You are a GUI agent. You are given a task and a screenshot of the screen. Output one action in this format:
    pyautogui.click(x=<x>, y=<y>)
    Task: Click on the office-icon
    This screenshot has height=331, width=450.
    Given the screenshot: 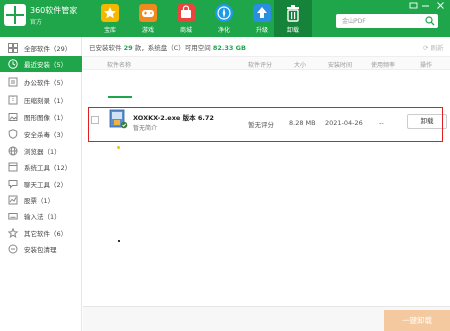 What is the action you would take?
    pyautogui.click(x=13, y=82)
    